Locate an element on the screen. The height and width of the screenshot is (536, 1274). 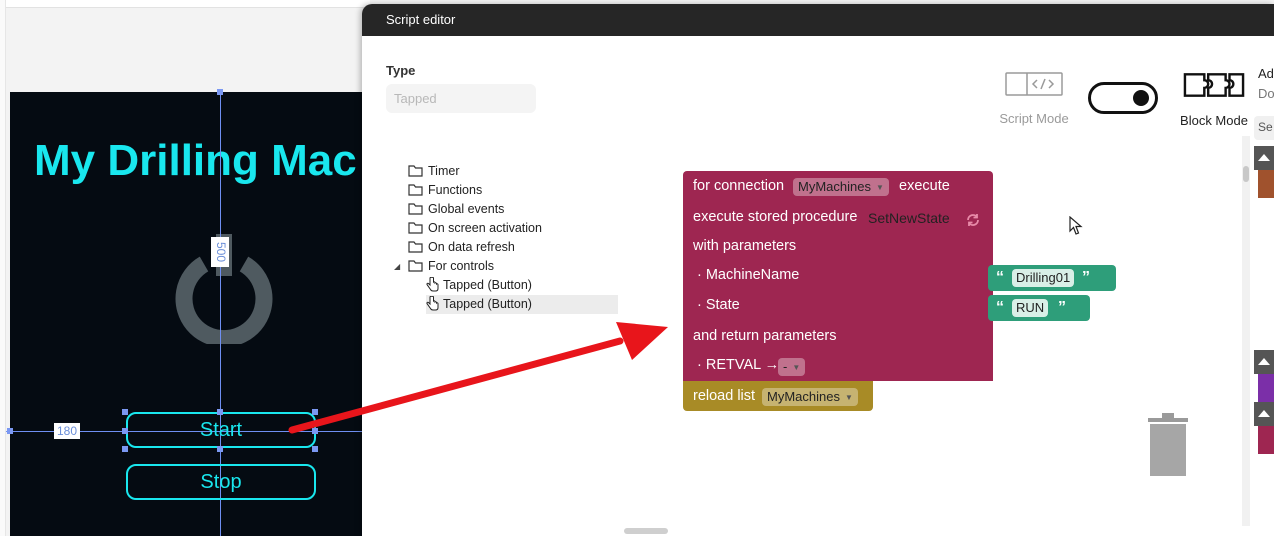
resize-handle-bm is located at coordinates (220, 449).